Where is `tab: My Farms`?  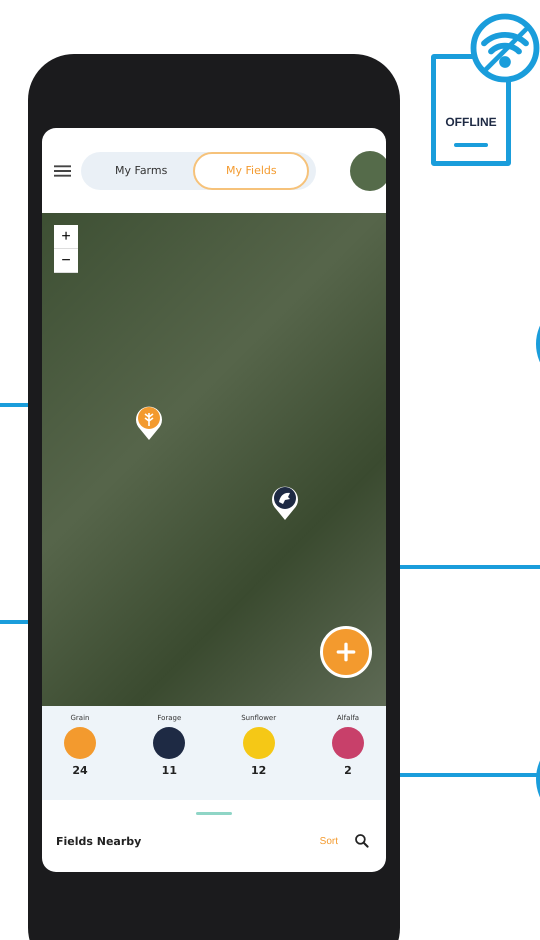
tab: My Farms is located at coordinates (141, 171).